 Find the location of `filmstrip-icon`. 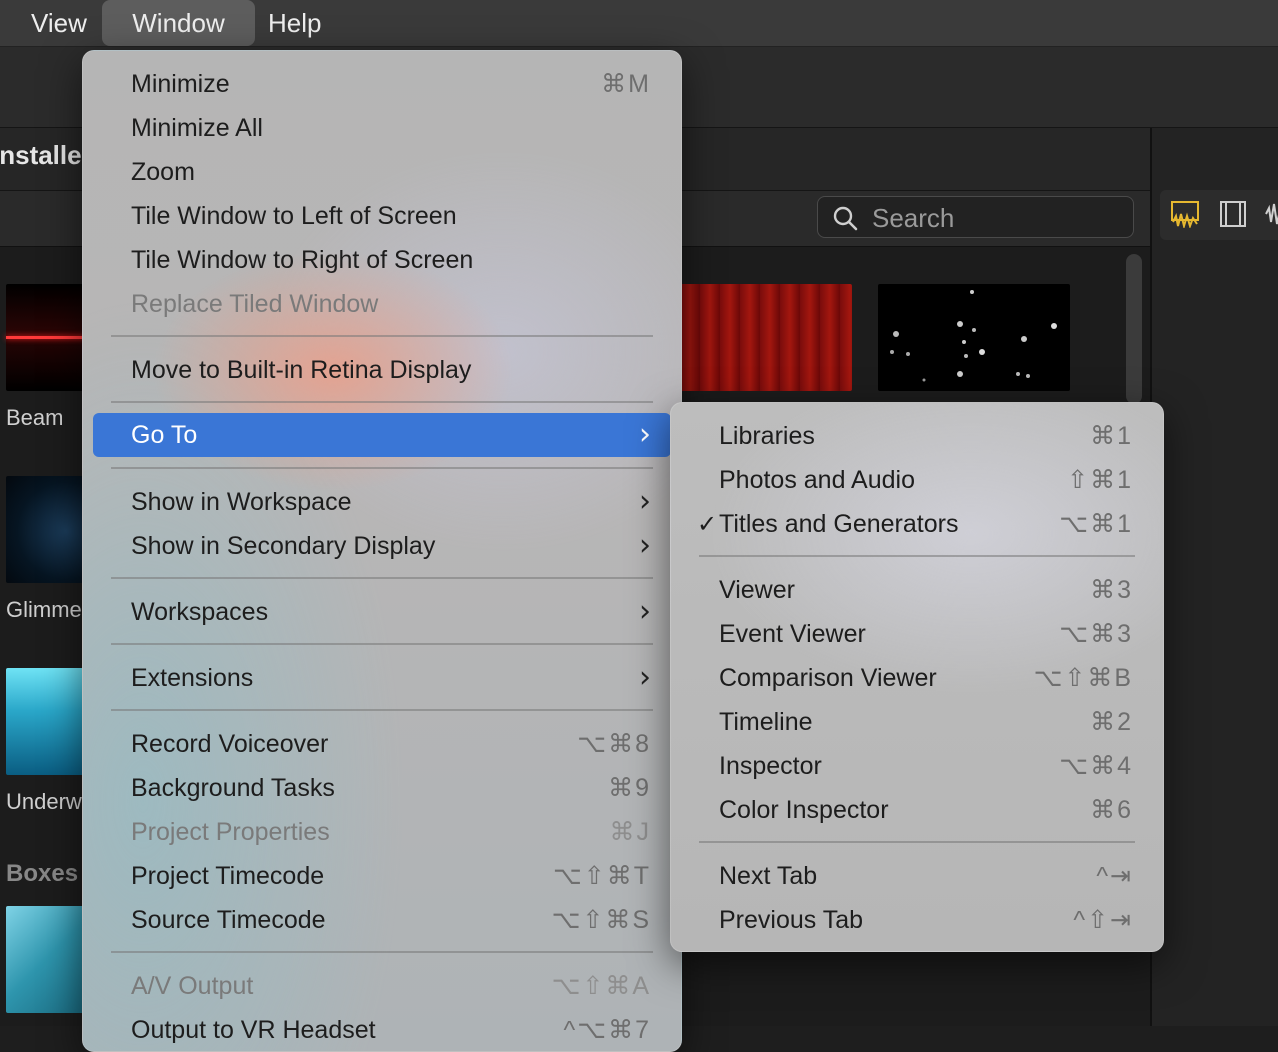

filmstrip-icon is located at coordinates (1233, 214).